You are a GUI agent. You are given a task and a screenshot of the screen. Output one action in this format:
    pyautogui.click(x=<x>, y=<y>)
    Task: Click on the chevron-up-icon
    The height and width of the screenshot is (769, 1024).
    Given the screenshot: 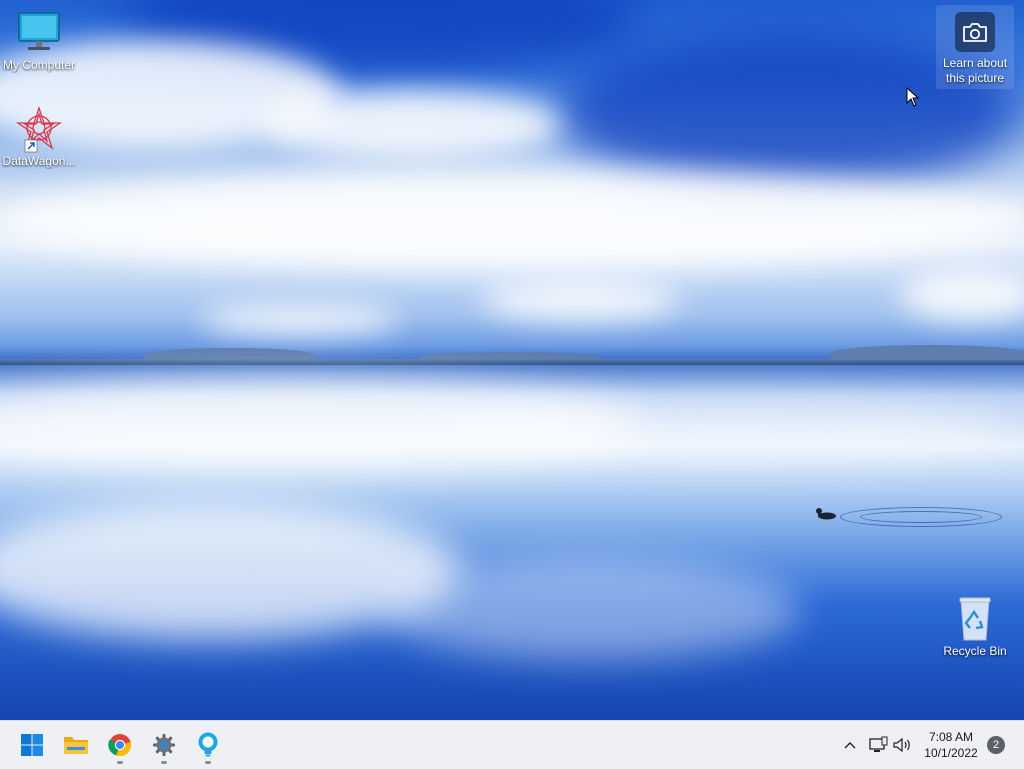 What is the action you would take?
    pyautogui.click(x=850, y=745)
    